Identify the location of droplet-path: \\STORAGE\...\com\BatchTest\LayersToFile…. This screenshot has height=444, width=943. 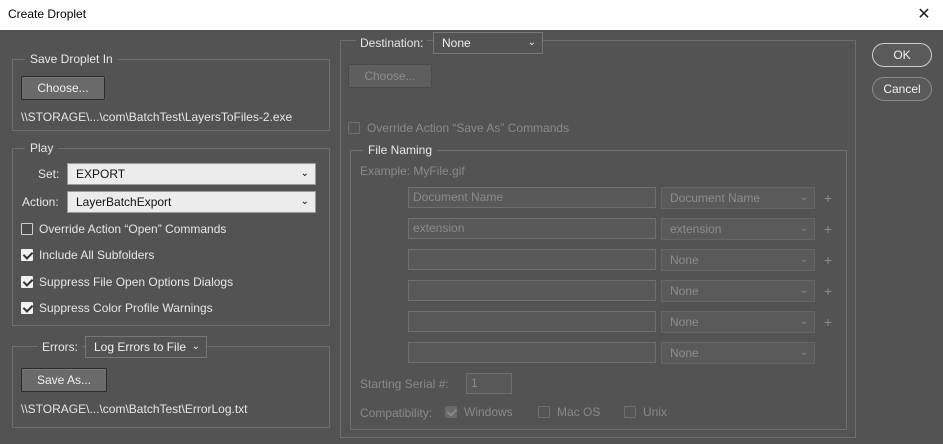
(157, 117).